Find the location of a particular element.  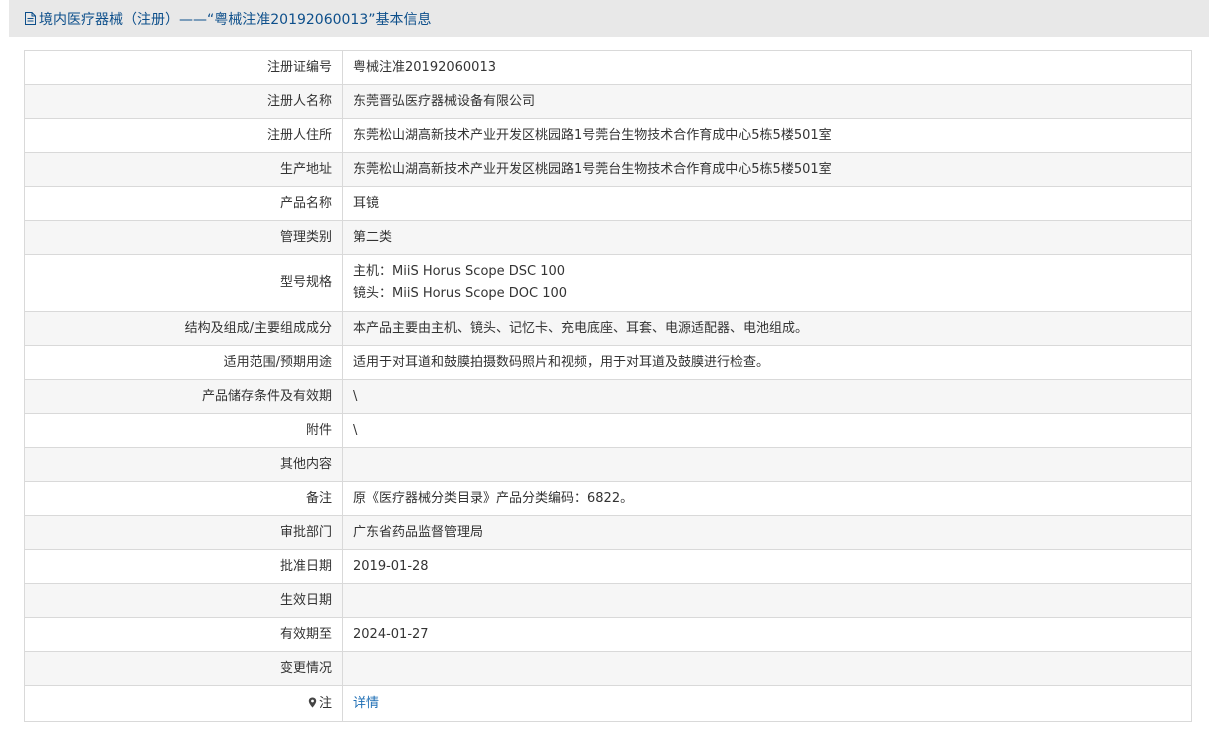

row-label: 注册人名称 is located at coordinates (183, 101).